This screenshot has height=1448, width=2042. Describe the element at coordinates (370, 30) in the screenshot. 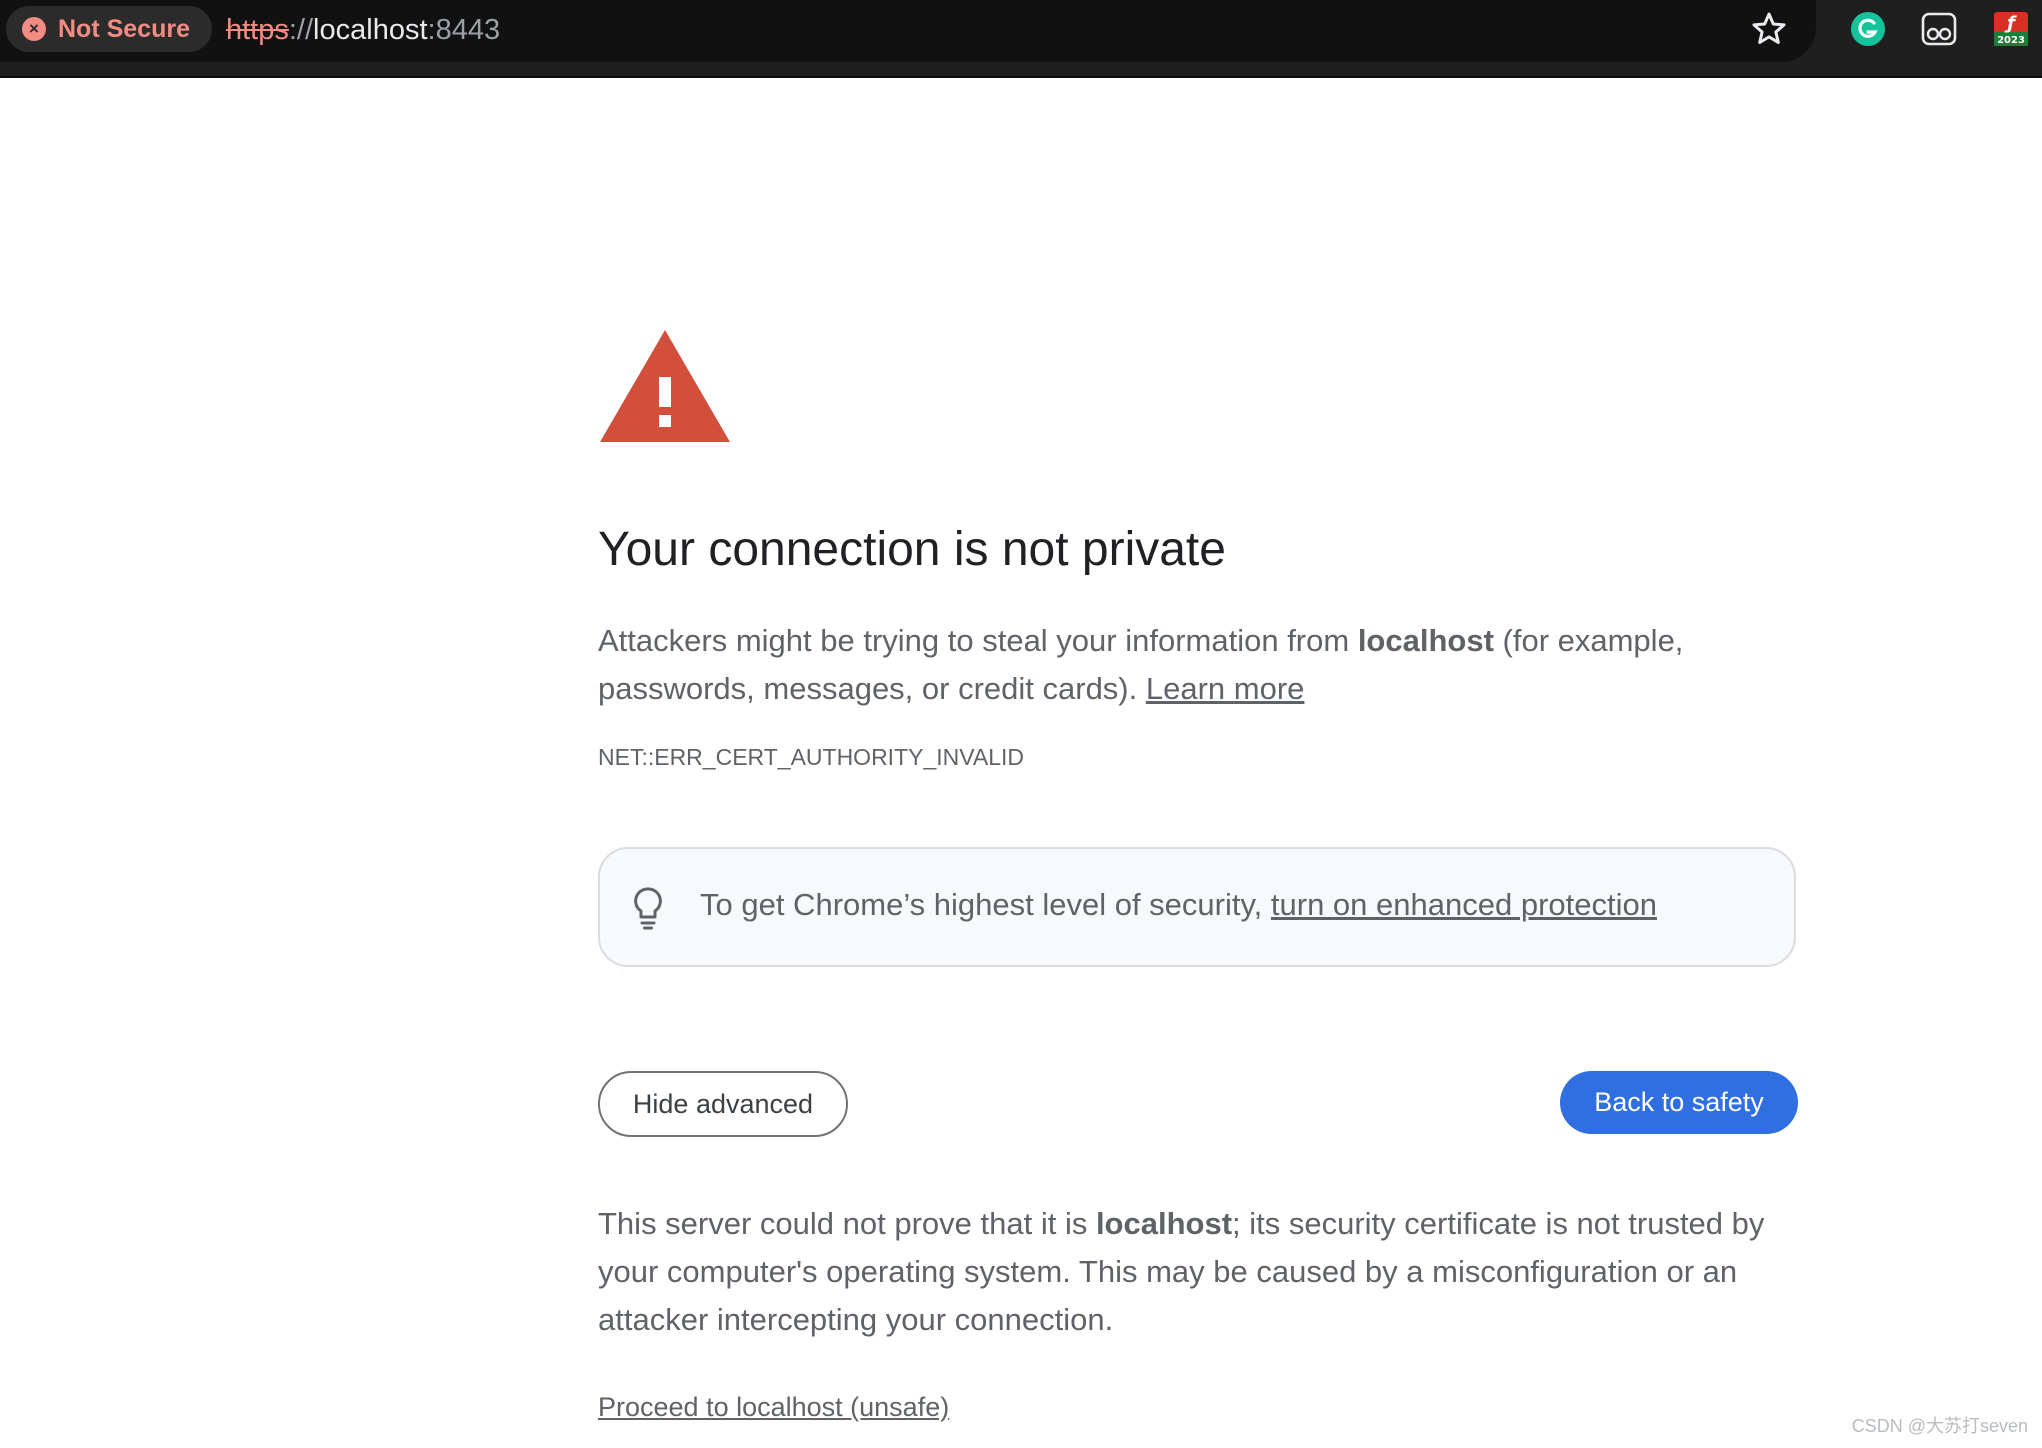

I see `url-host: localhost` at that location.